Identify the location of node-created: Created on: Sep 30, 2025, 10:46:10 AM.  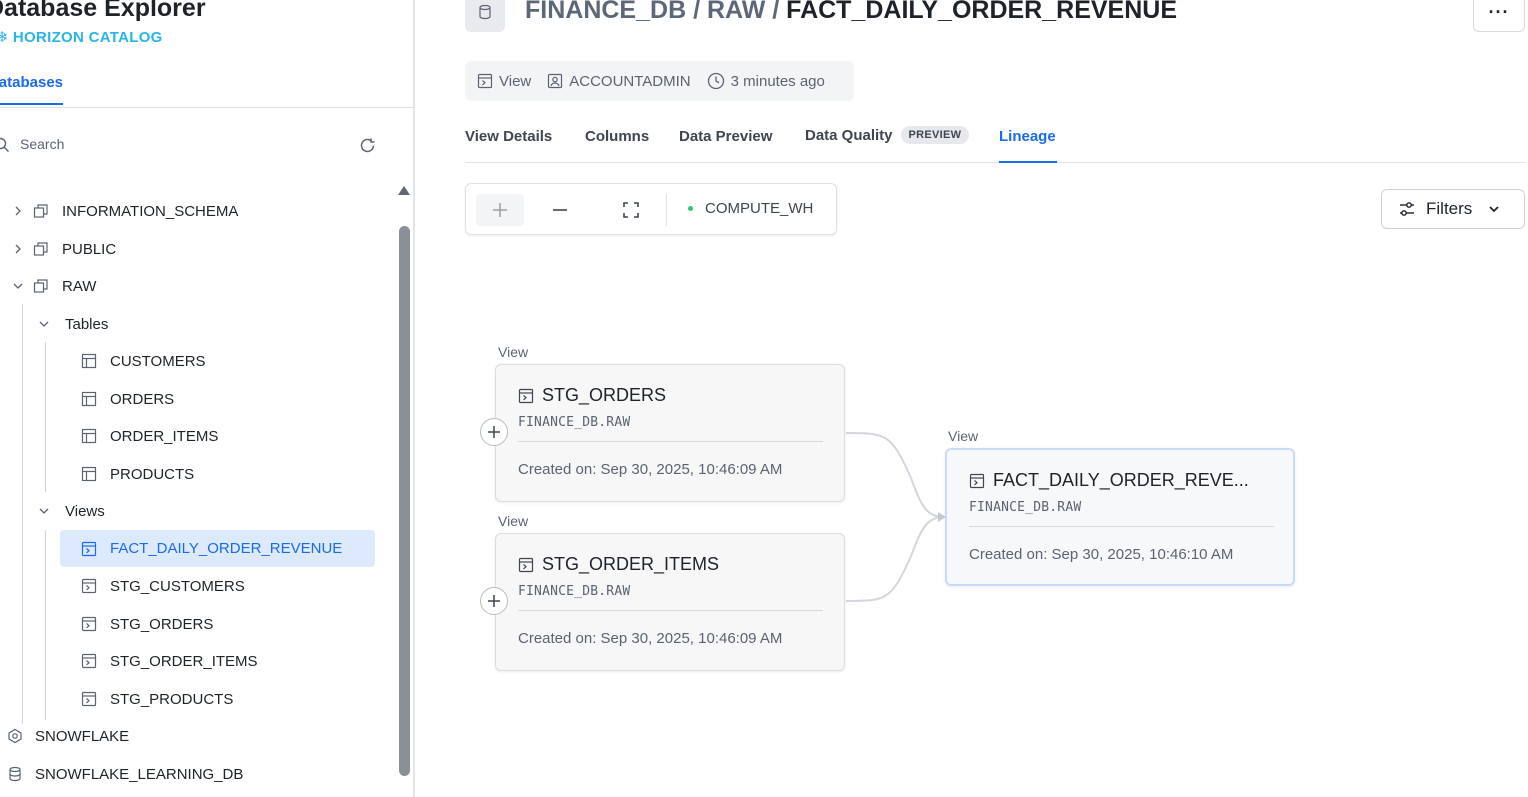
(1101, 554).